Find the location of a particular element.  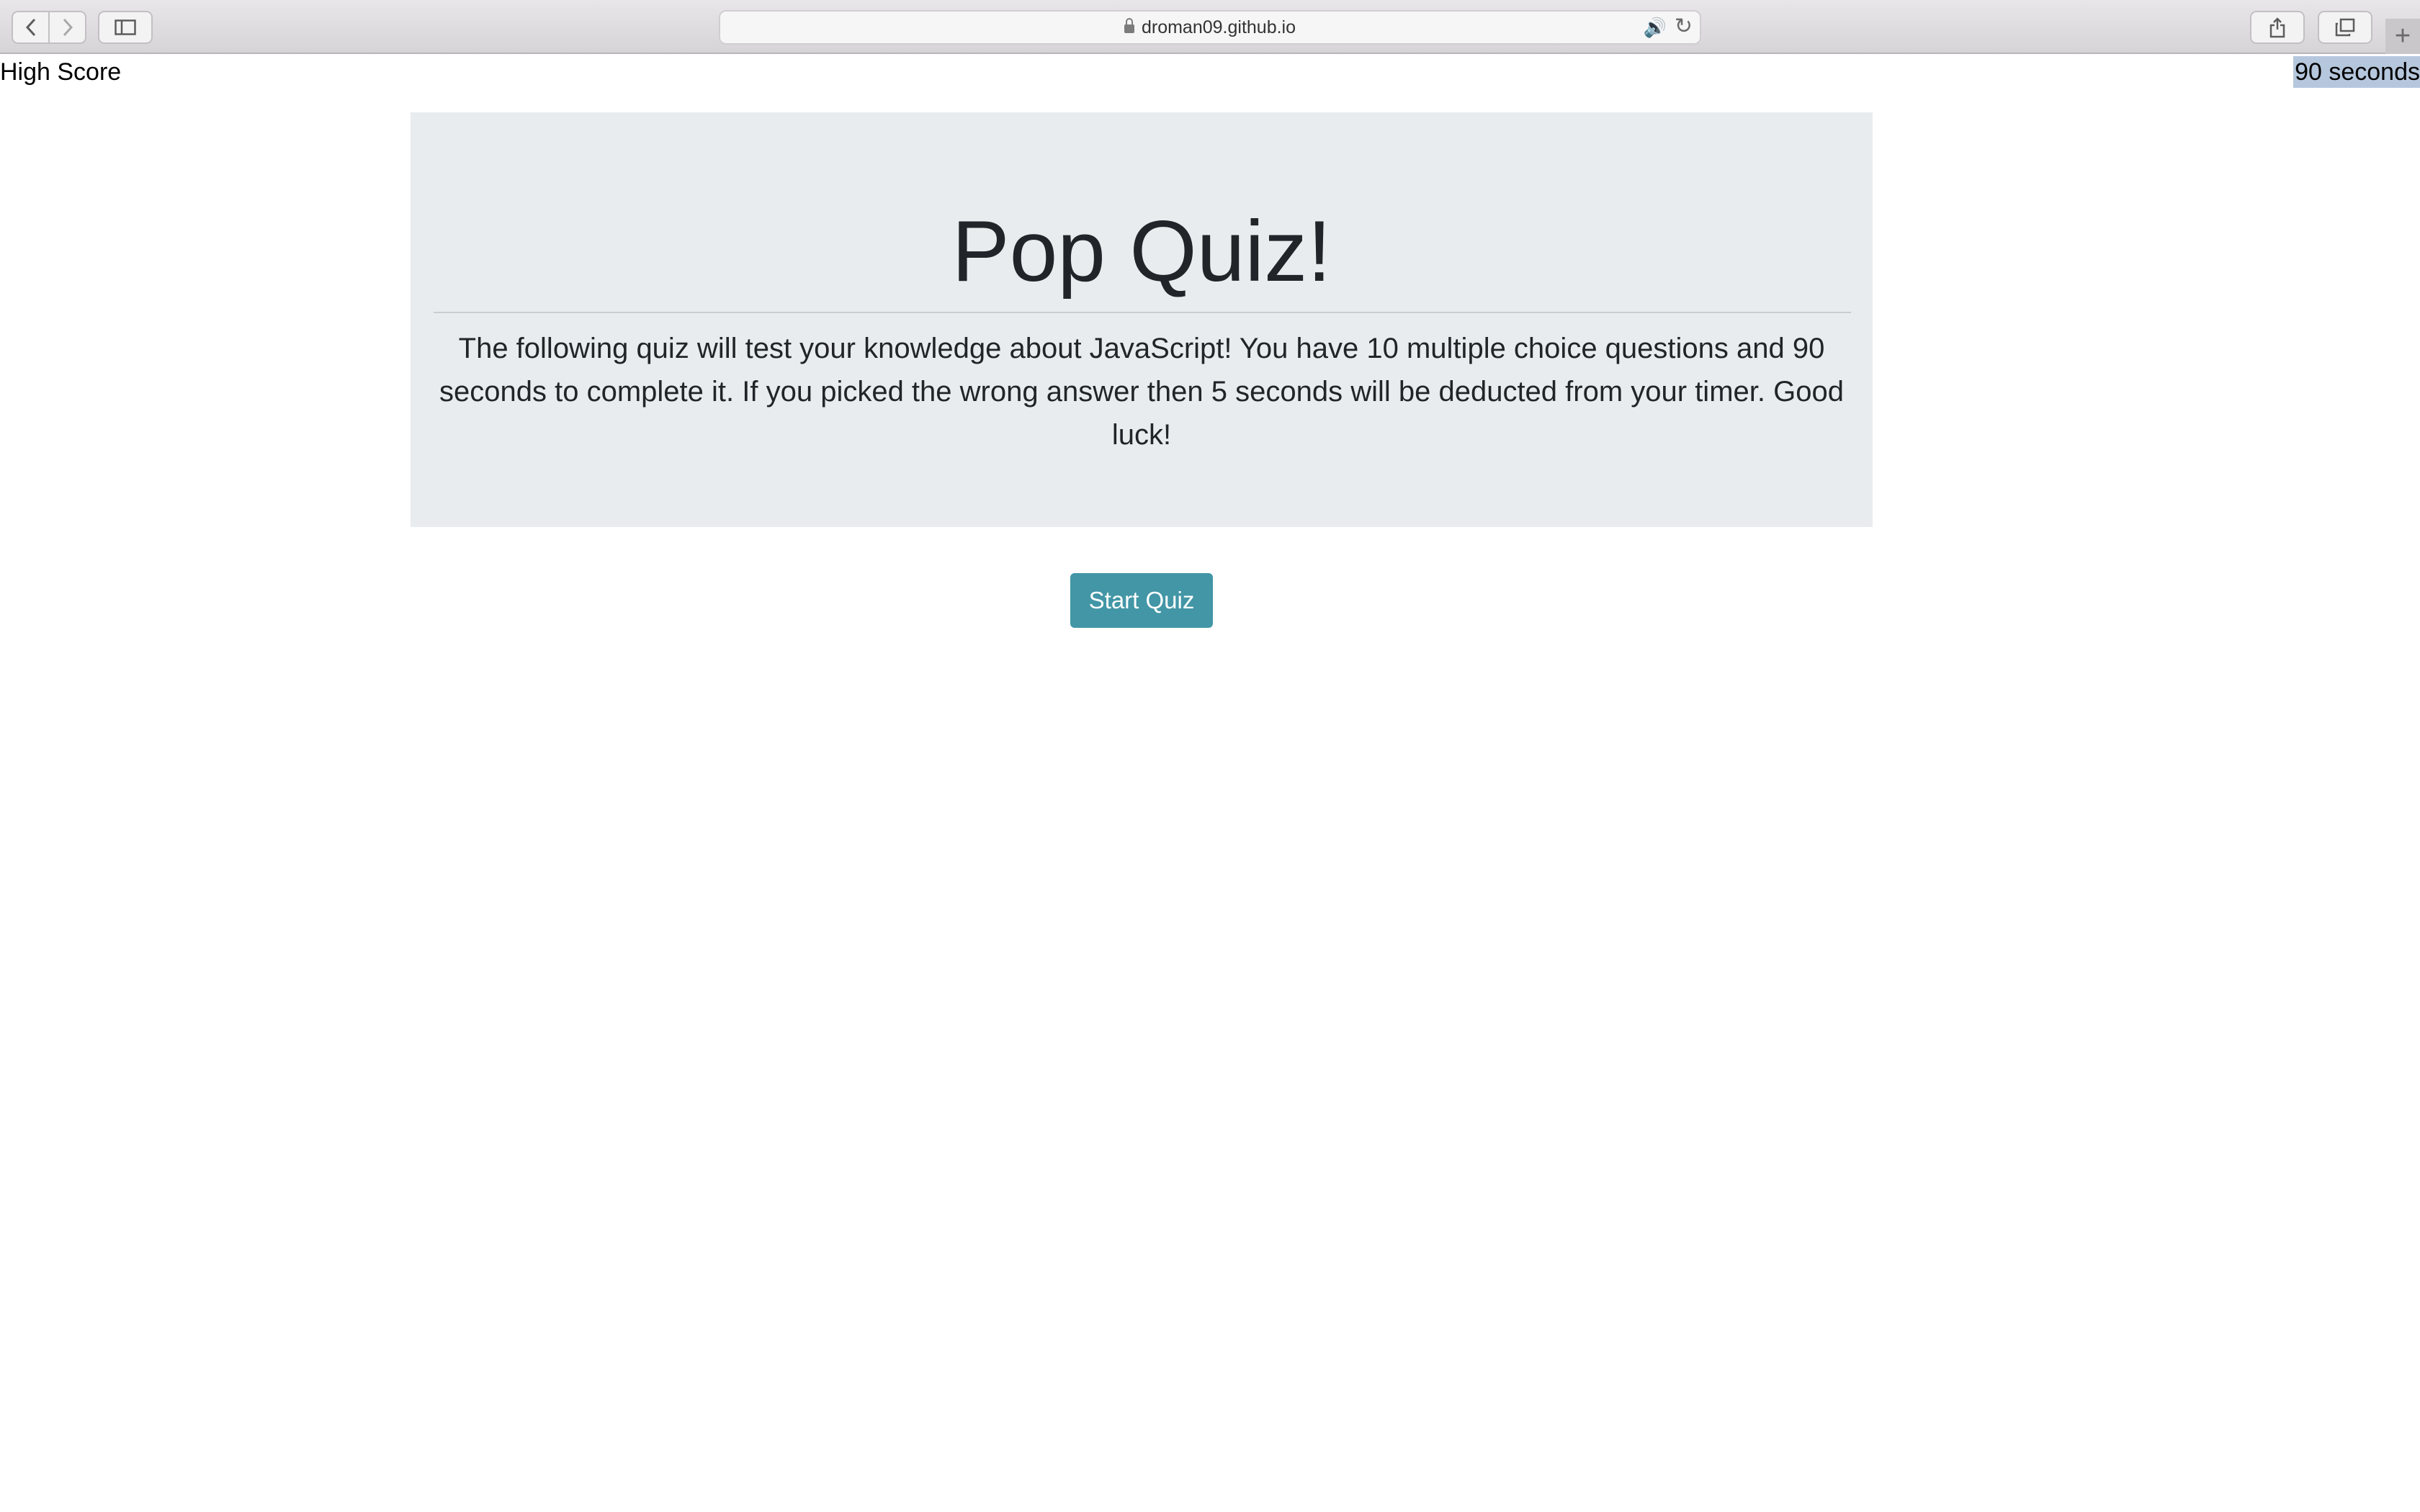

chevron-right-icon is located at coordinates (68, 27).